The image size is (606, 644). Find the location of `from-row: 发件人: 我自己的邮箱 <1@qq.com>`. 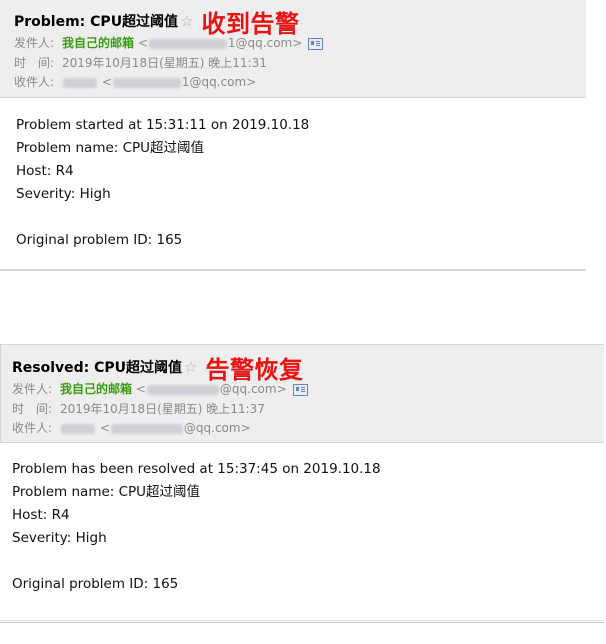

from-row: 发件人: 我自己的邮箱 <1@qq.com> is located at coordinates (300, 44).